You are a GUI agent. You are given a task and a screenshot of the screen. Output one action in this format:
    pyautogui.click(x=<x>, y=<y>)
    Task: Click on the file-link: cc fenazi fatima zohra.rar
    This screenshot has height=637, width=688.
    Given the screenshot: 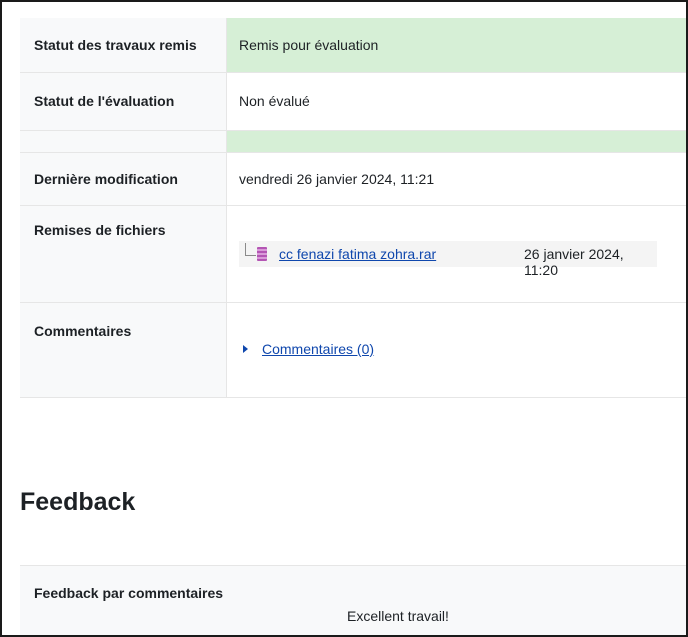 What is the action you would take?
    pyautogui.click(x=357, y=254)
    